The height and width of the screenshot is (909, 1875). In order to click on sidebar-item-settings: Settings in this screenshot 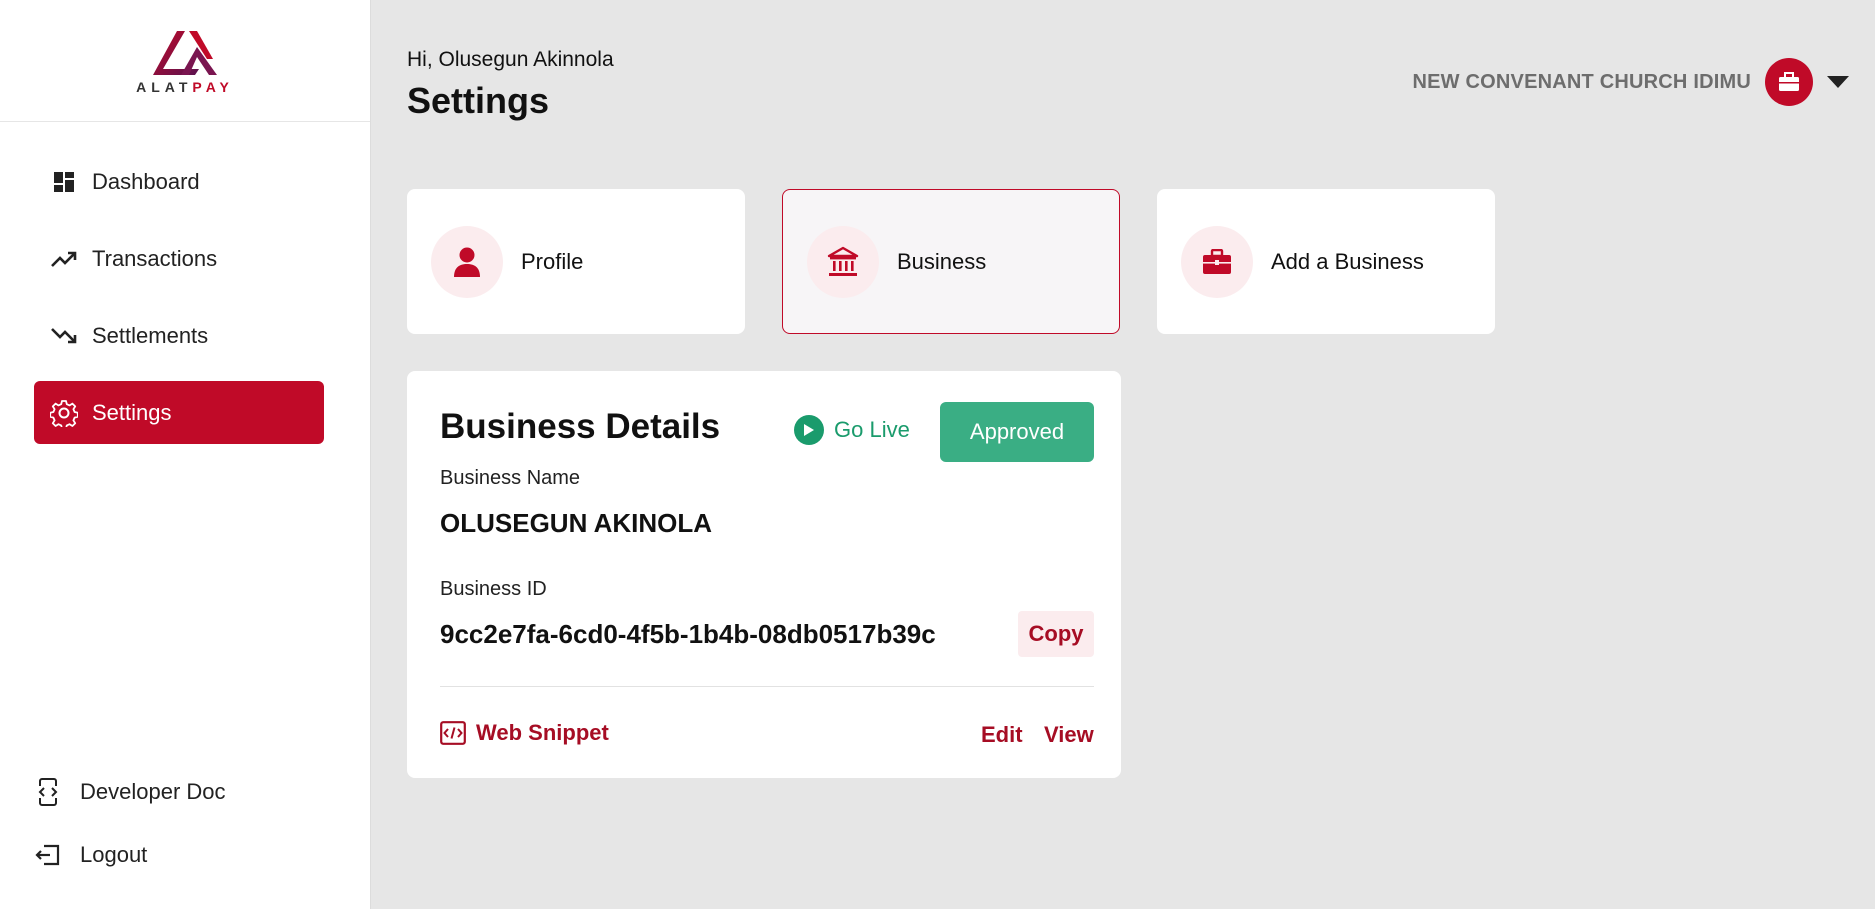, I will do `click(179, 412)`.